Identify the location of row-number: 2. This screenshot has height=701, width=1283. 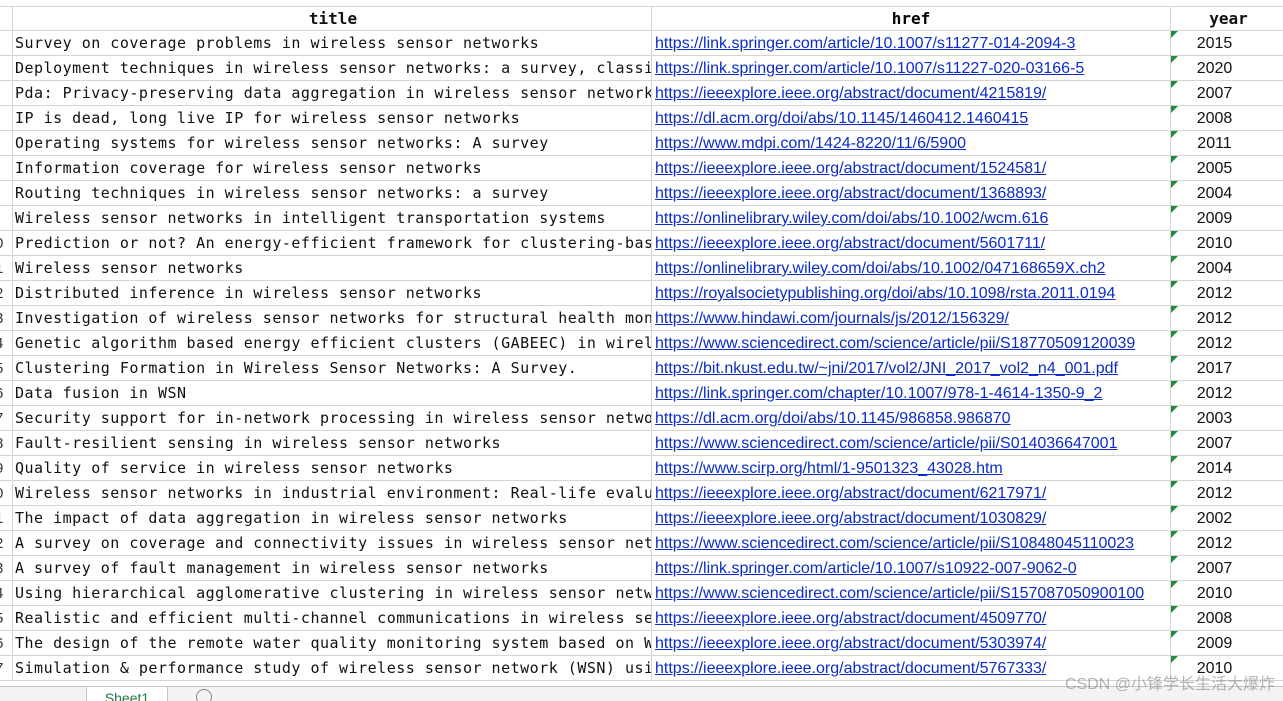
(6, 293).